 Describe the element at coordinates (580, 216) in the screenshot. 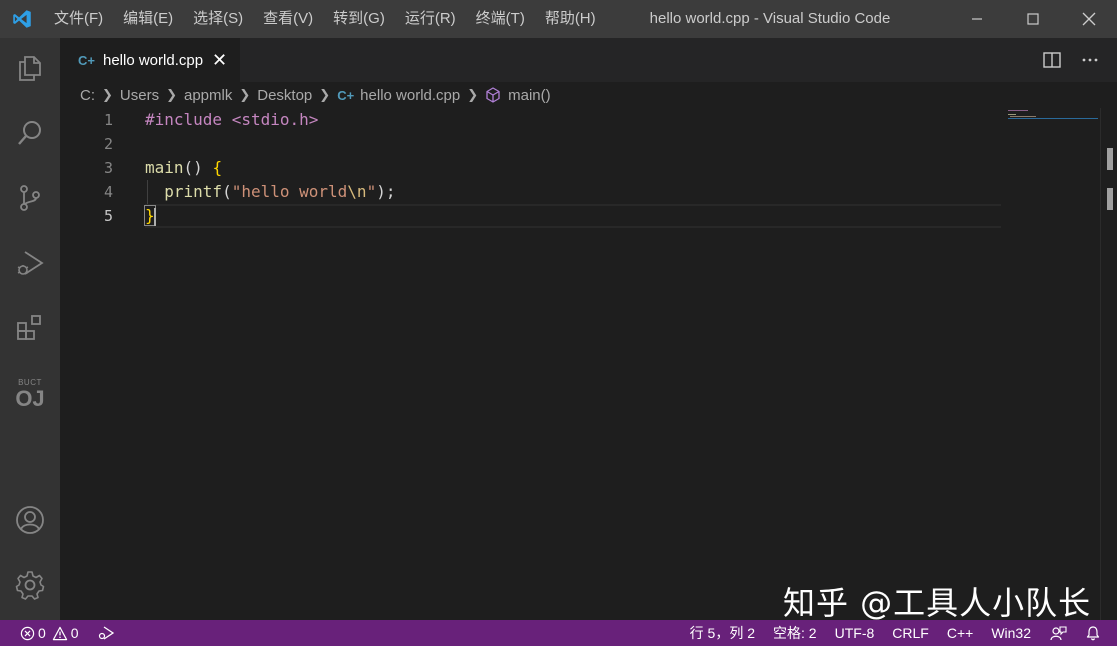

I see `code-line: 5}` at that location.